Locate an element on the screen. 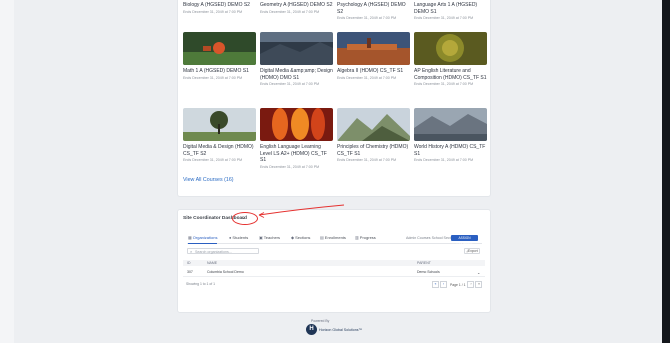 This screenshot has height=343, width=670. cell-name: Columbia School Demo is located at coordinates (225, 272).